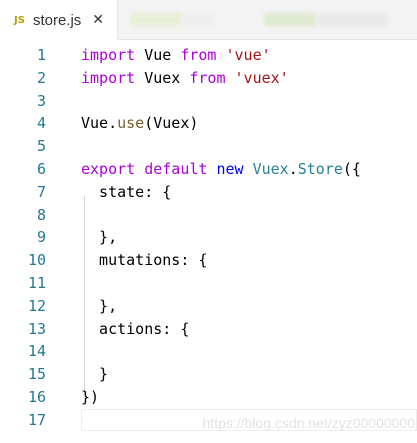 Image resolution: width=417 pixels, height=443 pixels. I want to click on line-number: 7, so click(41, 191).